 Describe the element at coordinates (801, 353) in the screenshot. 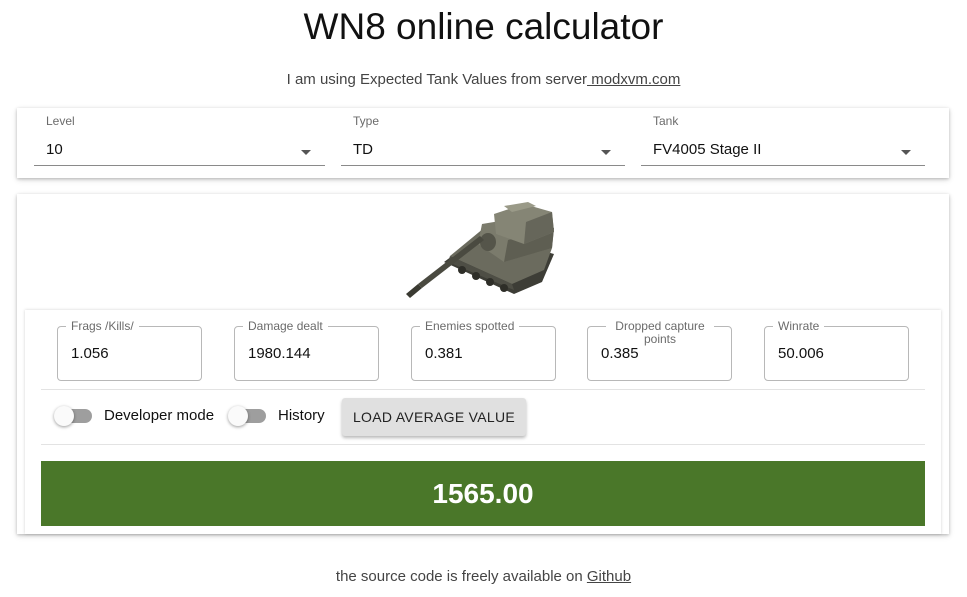

I see `winrate-value: 50.006` at that location.